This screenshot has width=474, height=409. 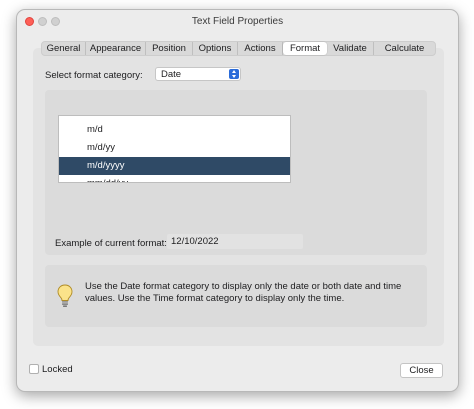 What do you see at coordinates (174, 178) in the screenshot?
I see `list-item: mm/dd/yy` at bounding box center [174, 178].